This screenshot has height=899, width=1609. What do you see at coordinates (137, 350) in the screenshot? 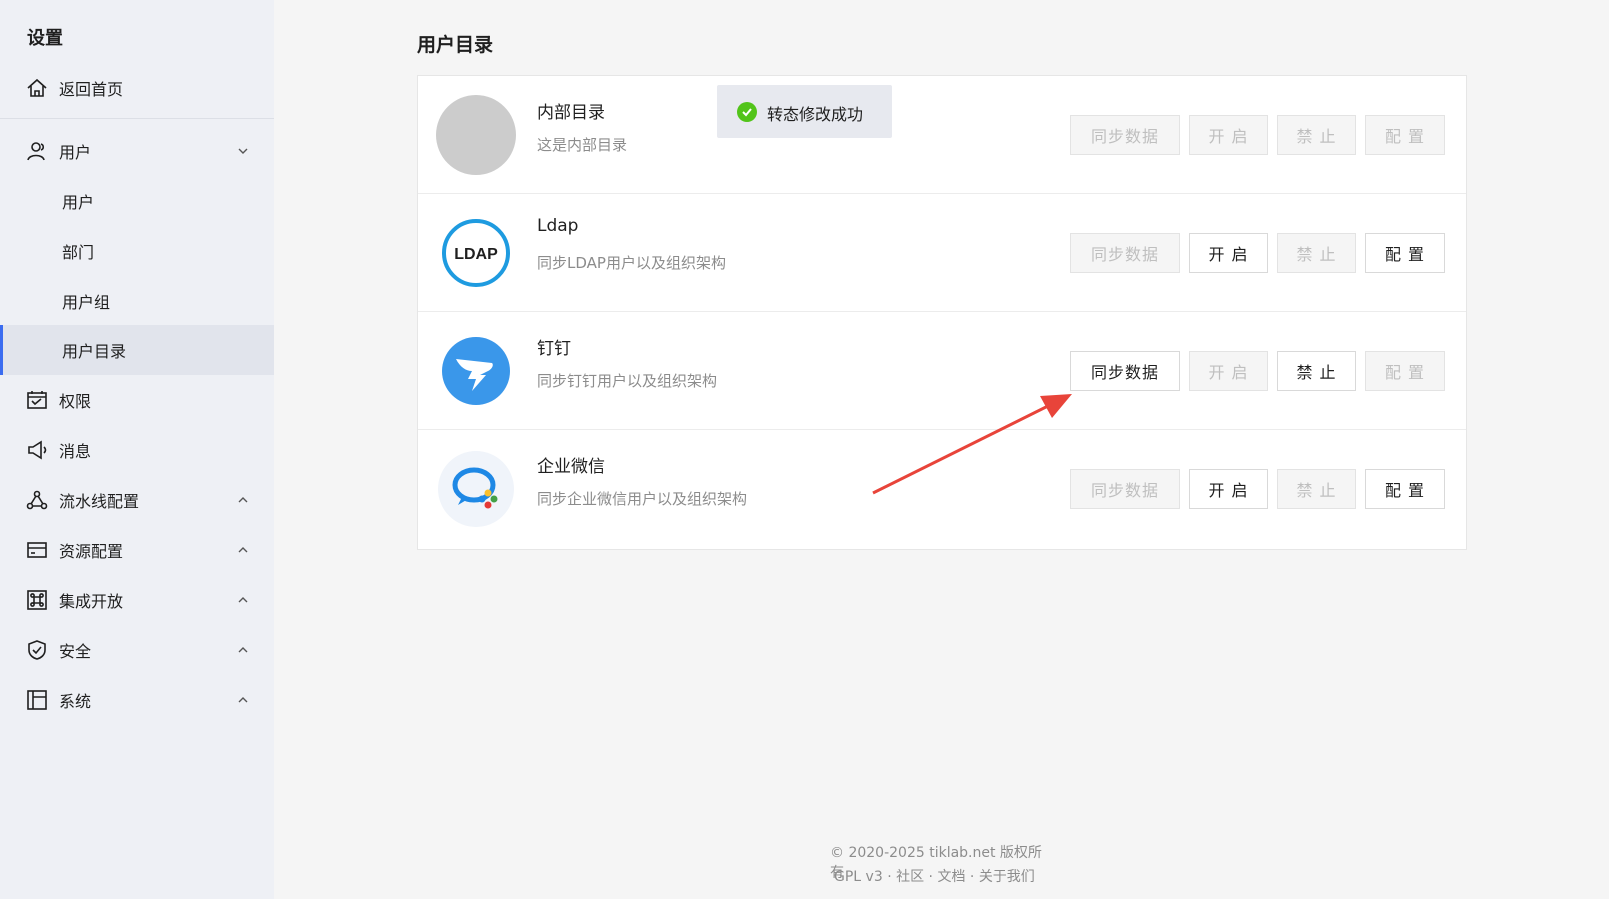
I see `sidebar-subitem-user-directory: 用户目录` at bounding box center [137, 350].